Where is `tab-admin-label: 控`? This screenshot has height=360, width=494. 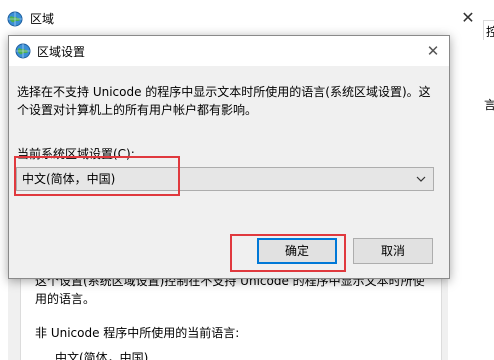 tab-admin-label: 控 is located at coordinates (490, 31).